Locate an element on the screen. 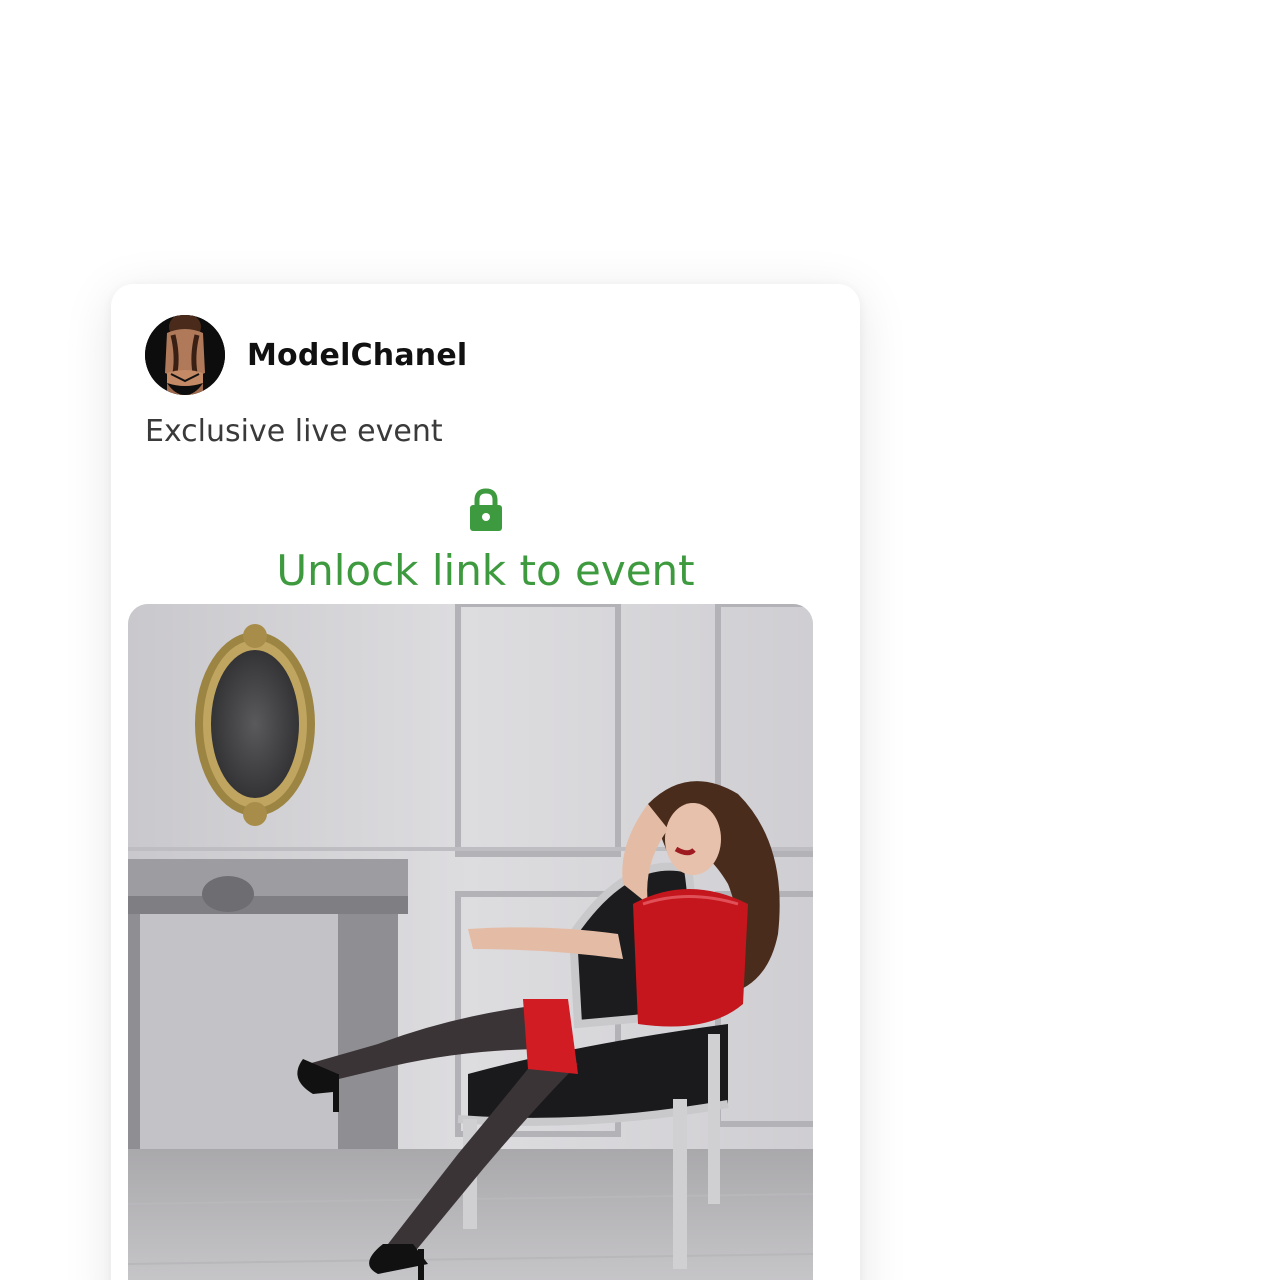 The image size is (1280, 1280). lock-icon is located at coordinates (486, 512).